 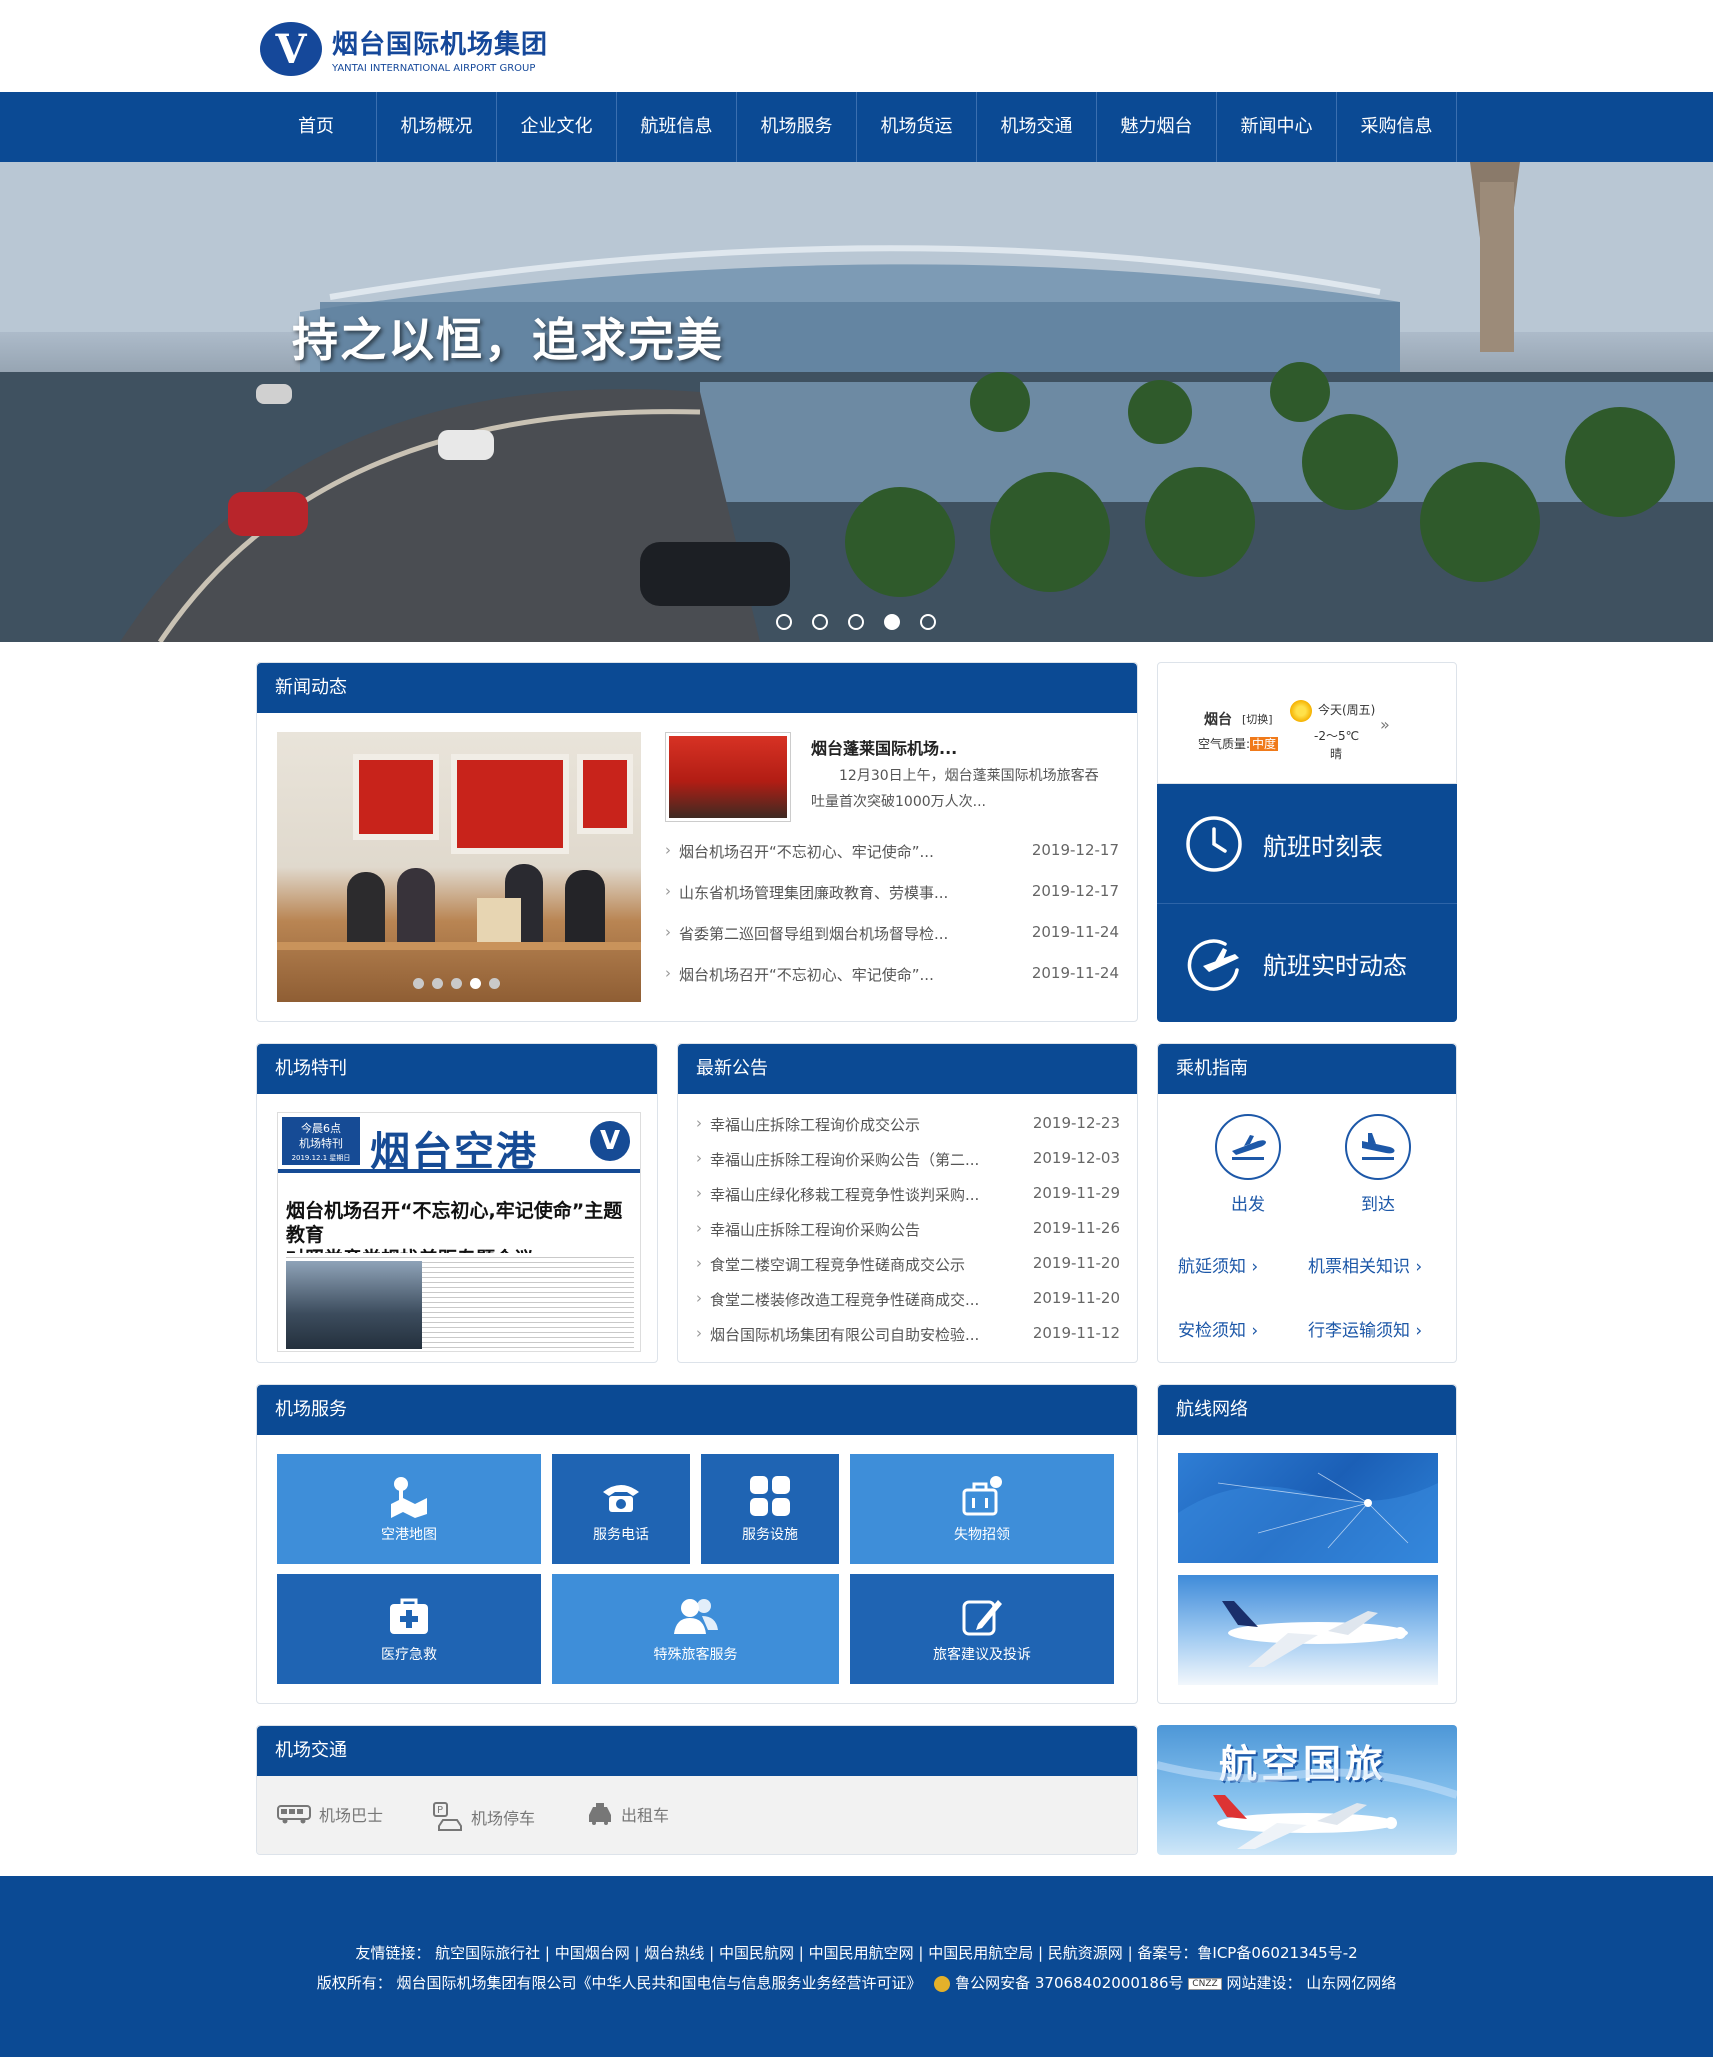 I want to click on service-tile-lost-found: 失物招领, so click(x=982, y=1509).